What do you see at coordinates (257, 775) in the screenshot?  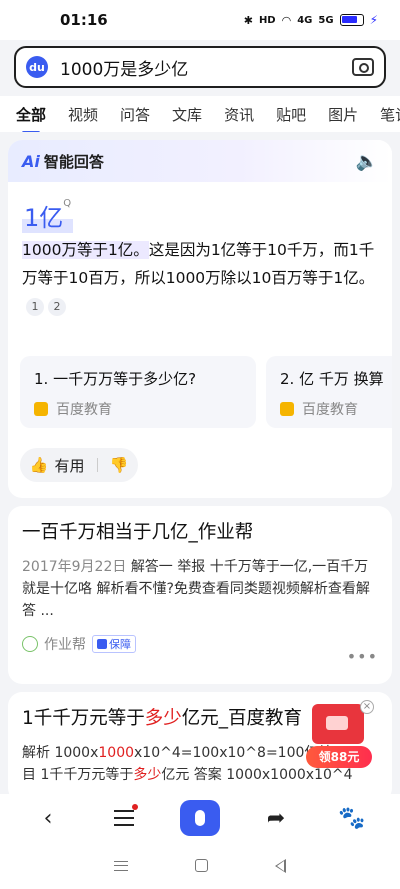 I see `abstract-part: 亿元 答案 1000x1000x10^4` at bounding box center [257, 775].